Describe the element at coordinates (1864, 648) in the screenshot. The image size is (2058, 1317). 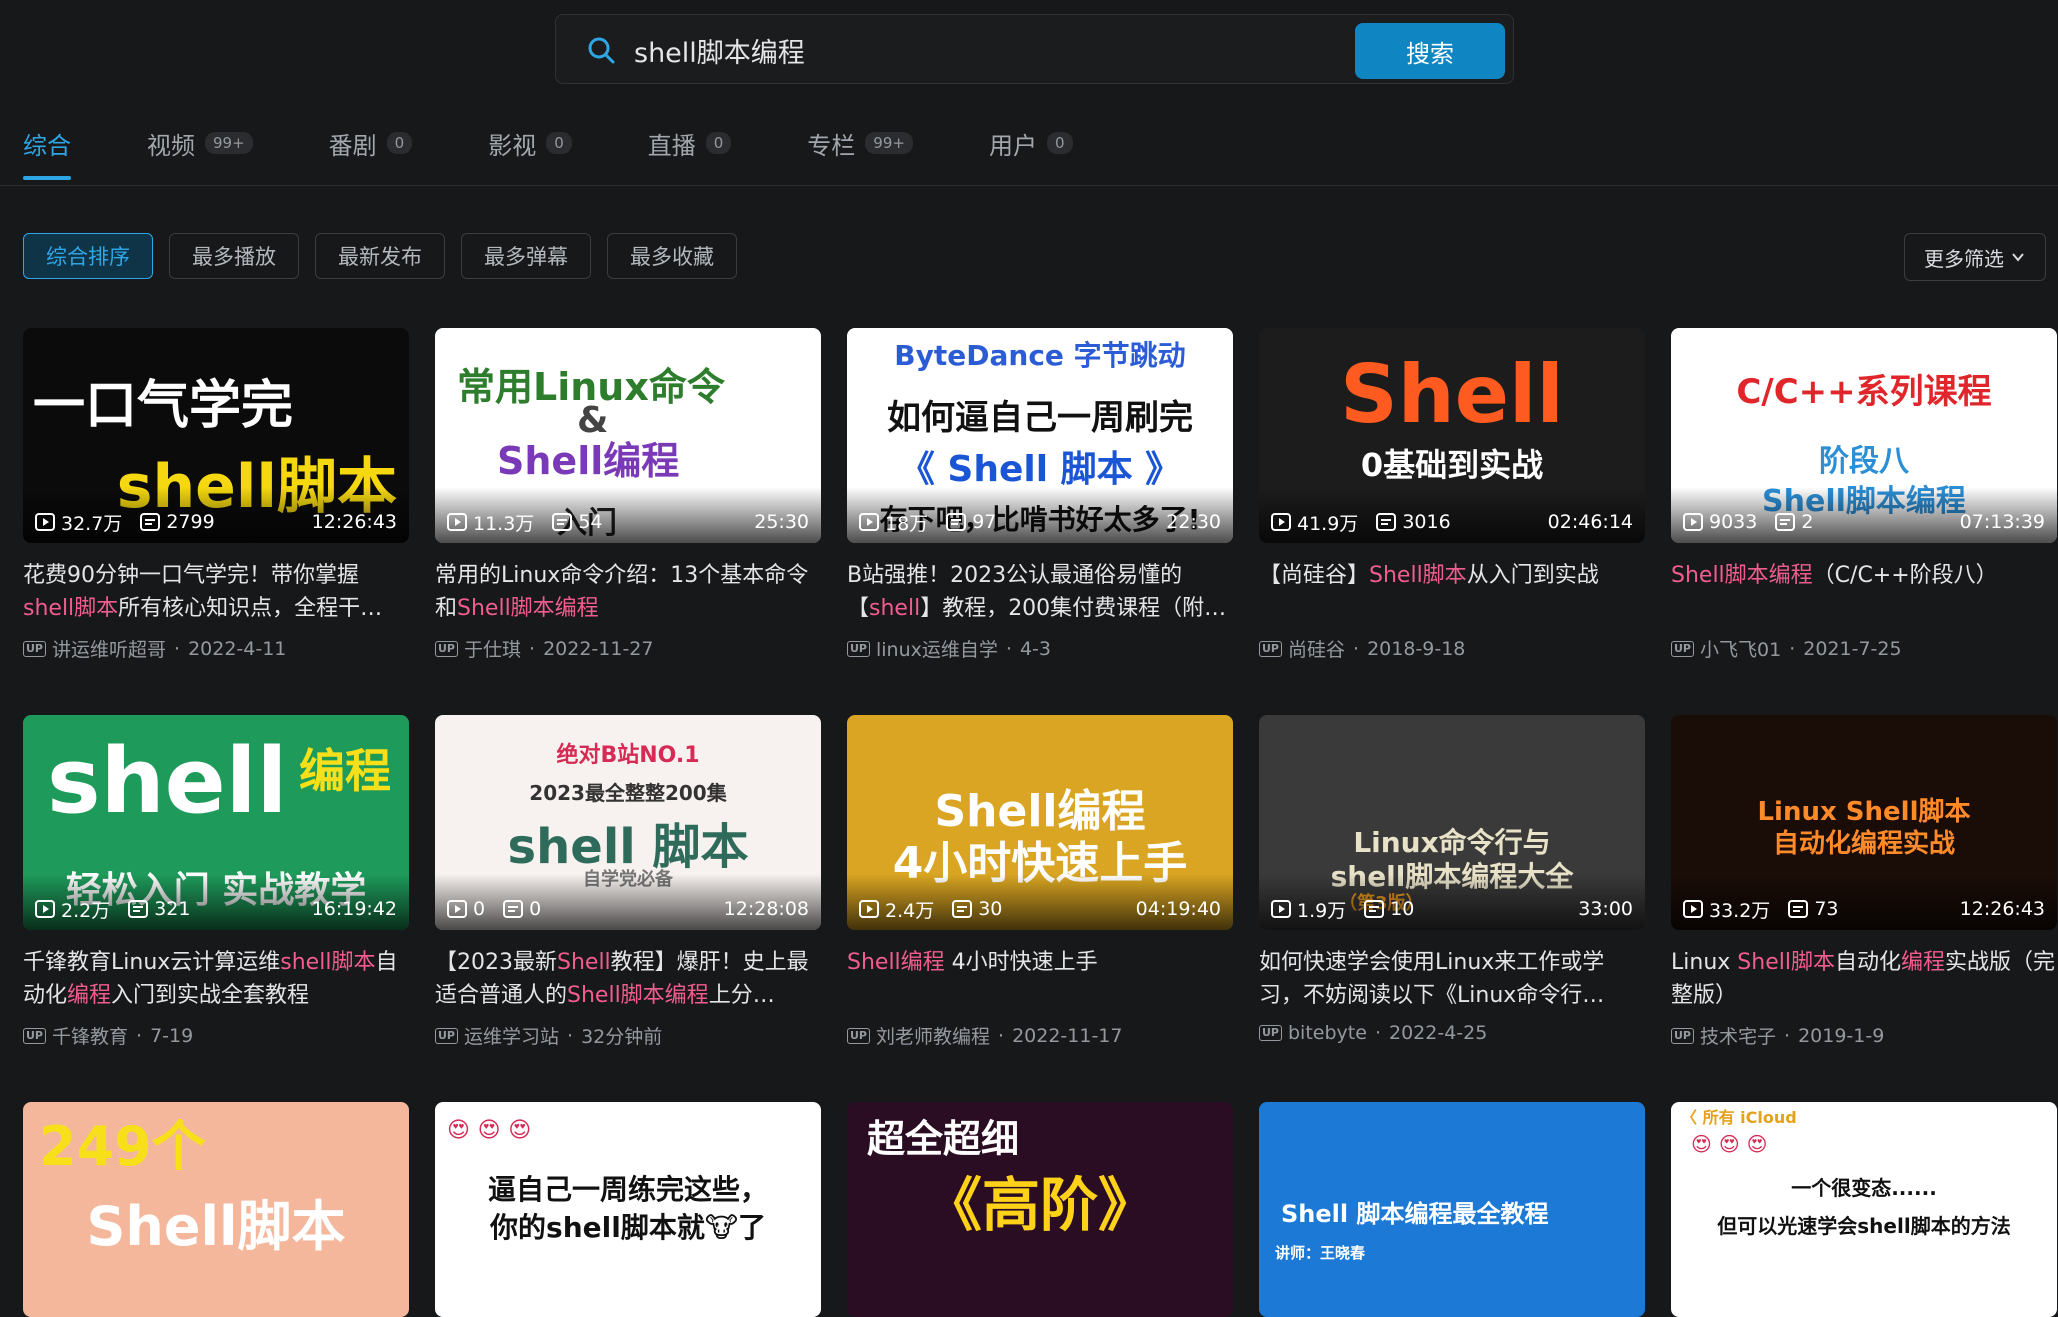
I see `video-meta: UP 小飞飞01 · 2021-7-25` at that location.